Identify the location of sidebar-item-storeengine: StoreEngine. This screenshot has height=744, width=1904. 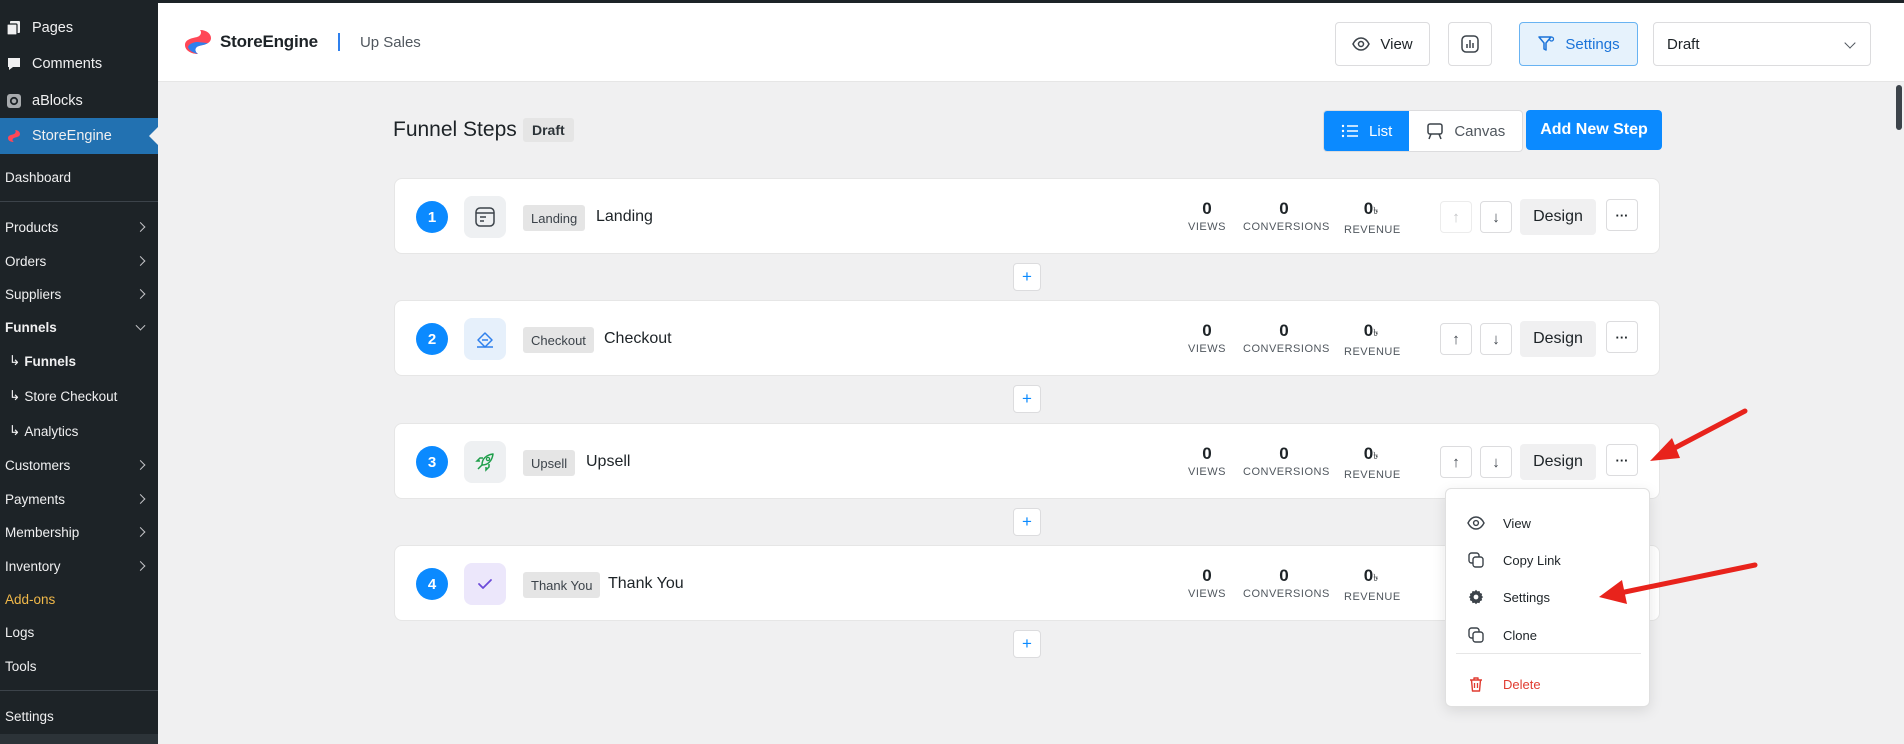
(79, 136).